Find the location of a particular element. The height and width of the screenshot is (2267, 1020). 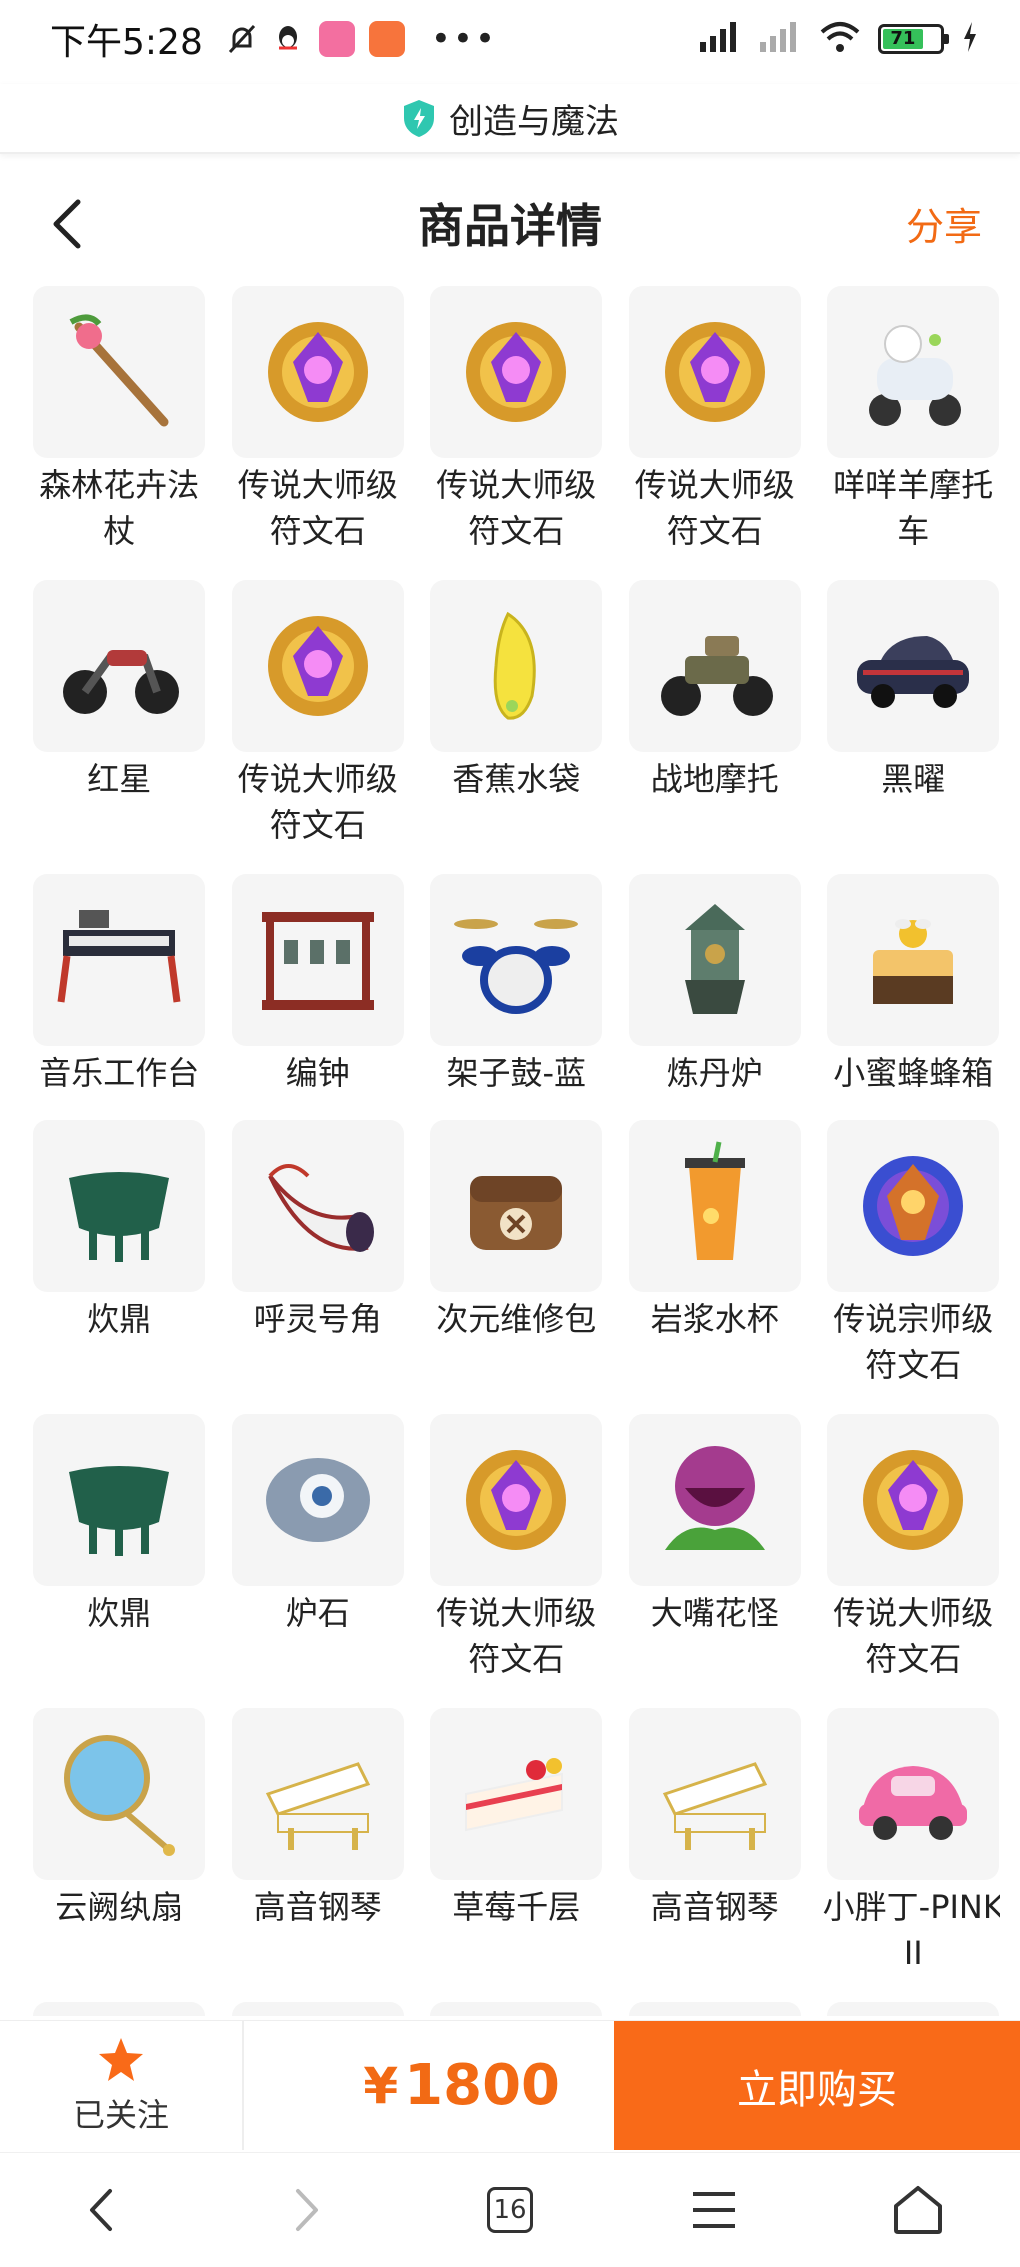

banana-bag-icon is located at coordinates (516, 666).